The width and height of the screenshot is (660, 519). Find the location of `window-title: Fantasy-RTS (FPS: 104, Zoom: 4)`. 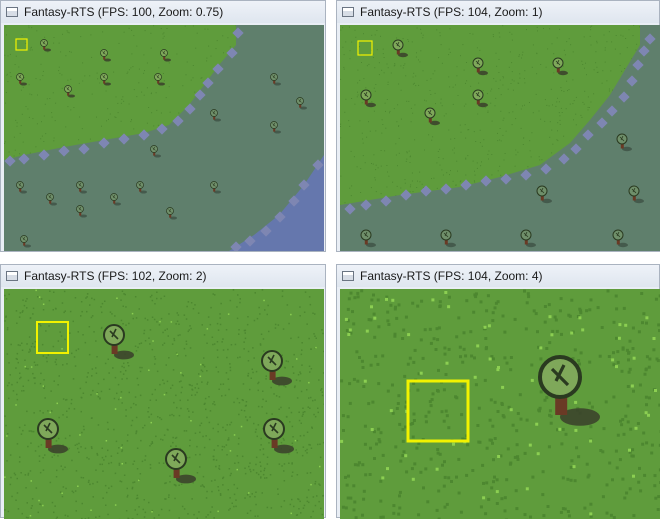

window-title: Fantasy-RTS (FPS: 104, Zoom: 4) is located at coordinates (451, 276).